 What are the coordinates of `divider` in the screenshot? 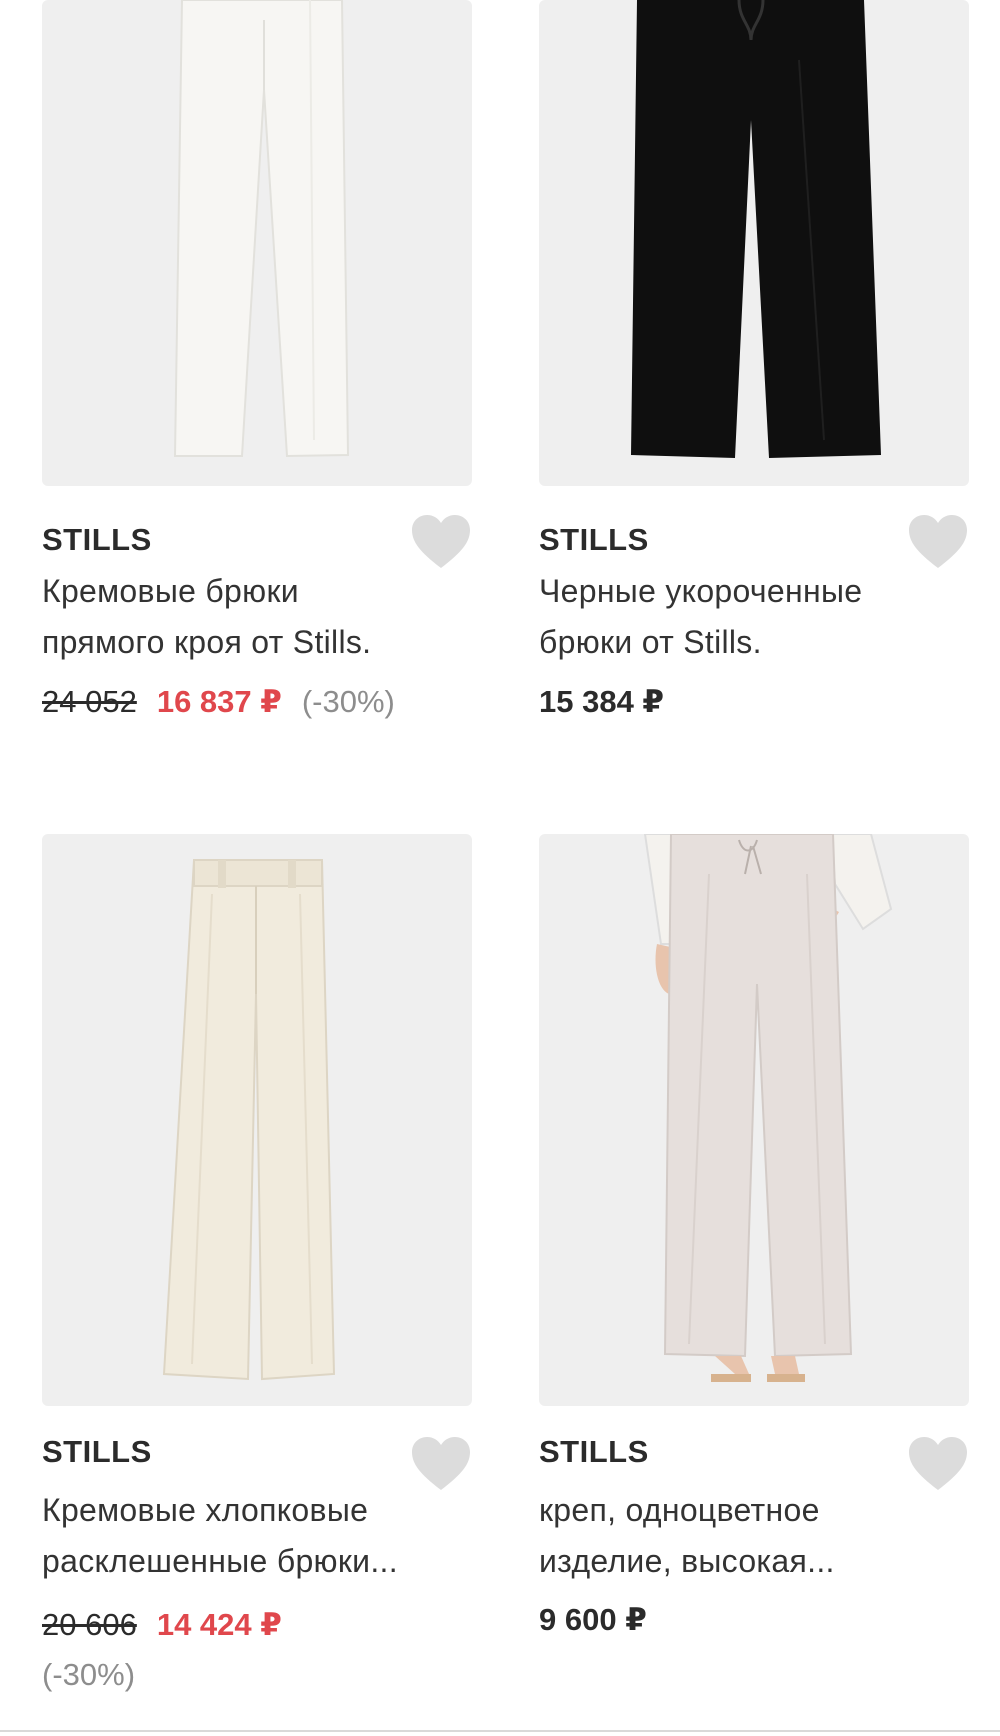 It's located at (500, 1731).